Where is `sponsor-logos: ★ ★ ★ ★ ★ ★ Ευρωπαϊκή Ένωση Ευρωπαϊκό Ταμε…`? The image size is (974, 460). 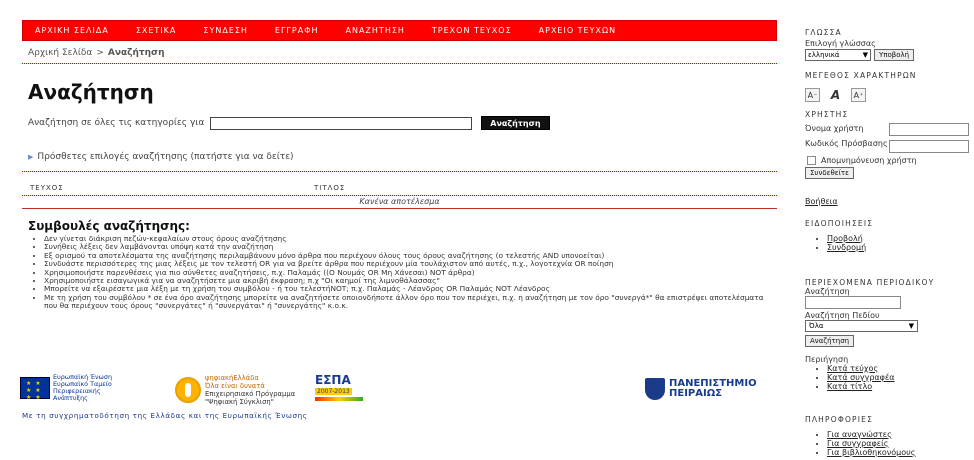
sponsor-logos: ★ ★ ★ ★ ★ ★ Ευρωπαϊκή Ένωση Ευρωπαϊκό Ταμε… is located at coordinates (390, 392).